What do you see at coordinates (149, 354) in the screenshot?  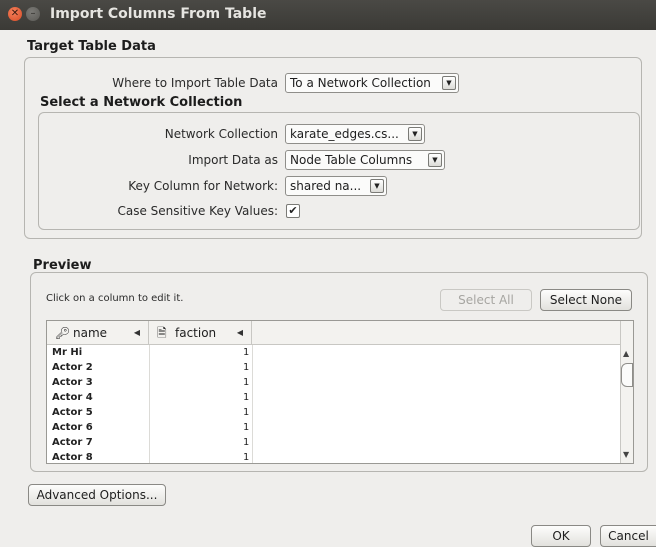 I see `table-row: Mr Hi 1` at bounding box center [149, 354].